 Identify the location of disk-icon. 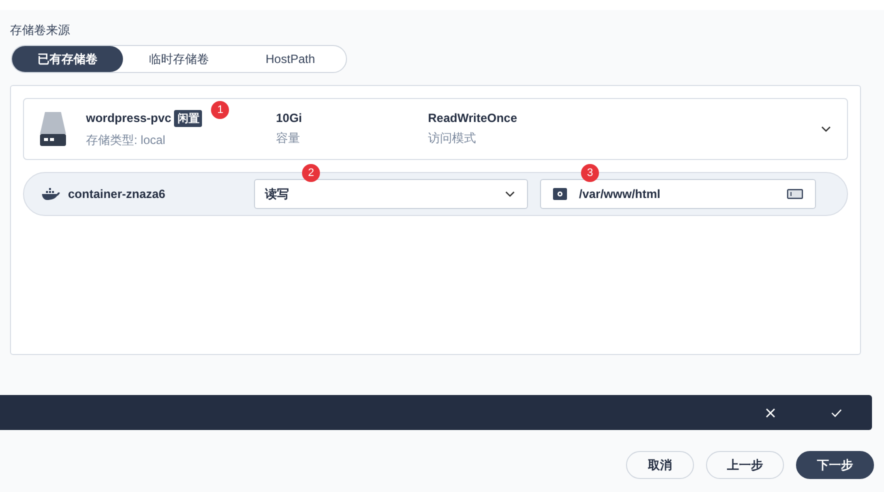
(53, 129).